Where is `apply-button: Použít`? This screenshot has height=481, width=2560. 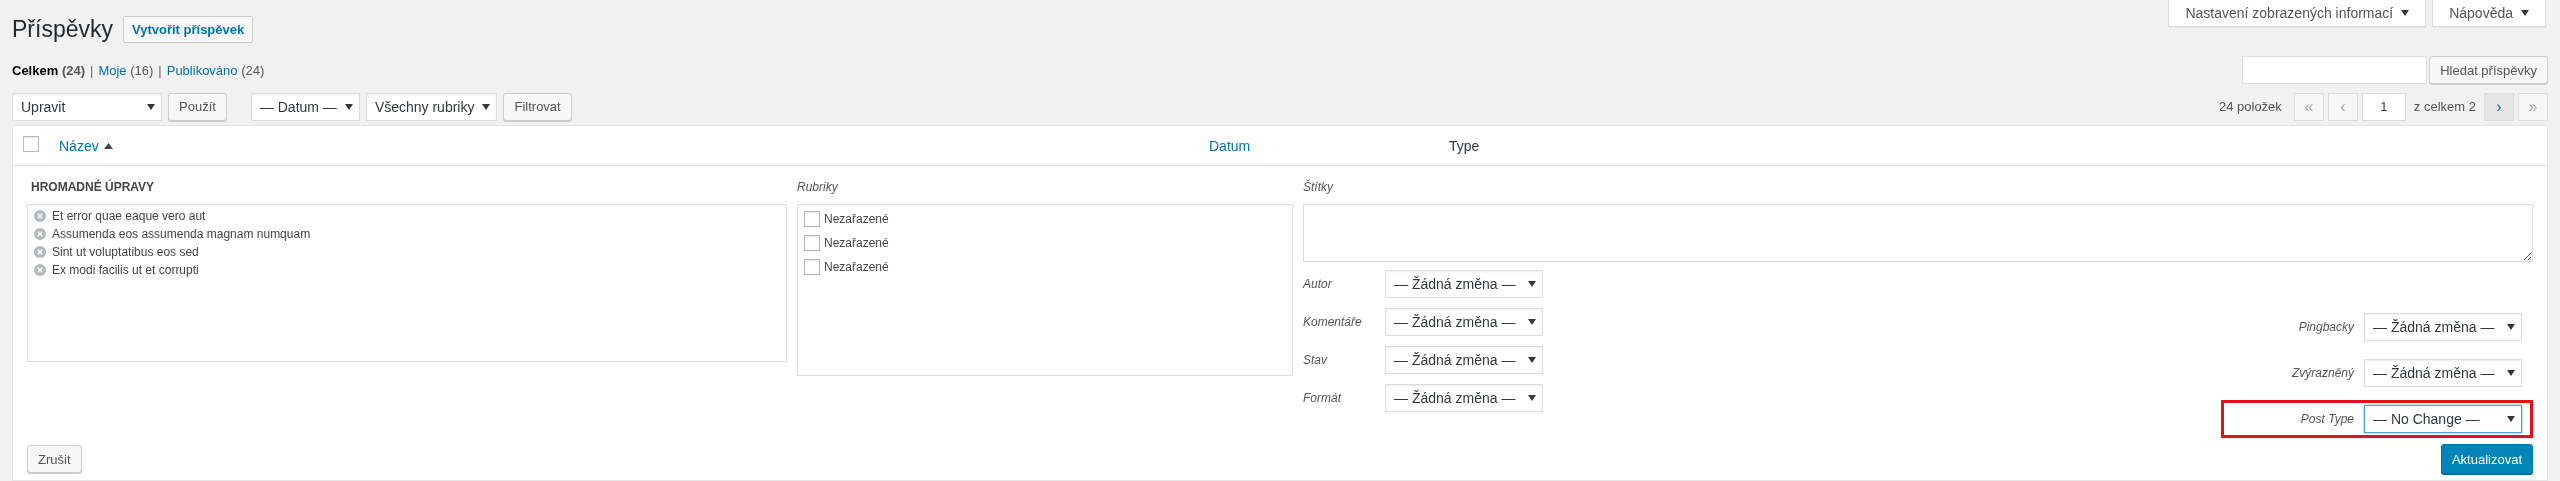 apply-button: Použít is located at coordinates (197, 106).